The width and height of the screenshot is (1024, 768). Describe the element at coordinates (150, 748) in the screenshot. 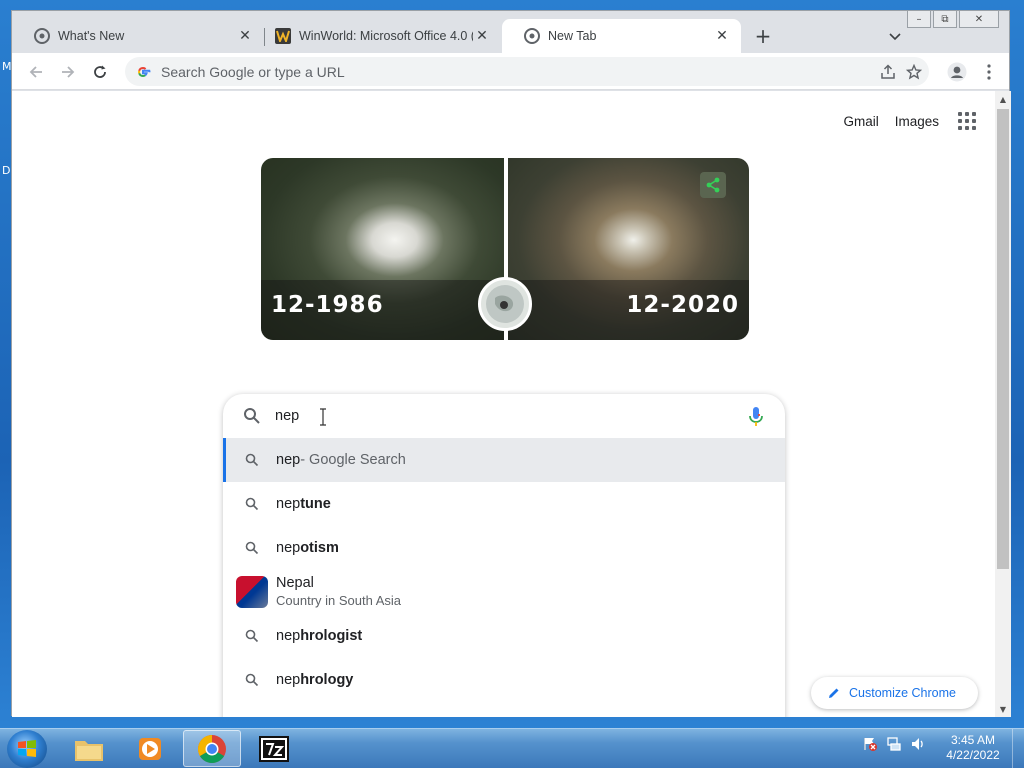

I see `media-player-icon` at that location.